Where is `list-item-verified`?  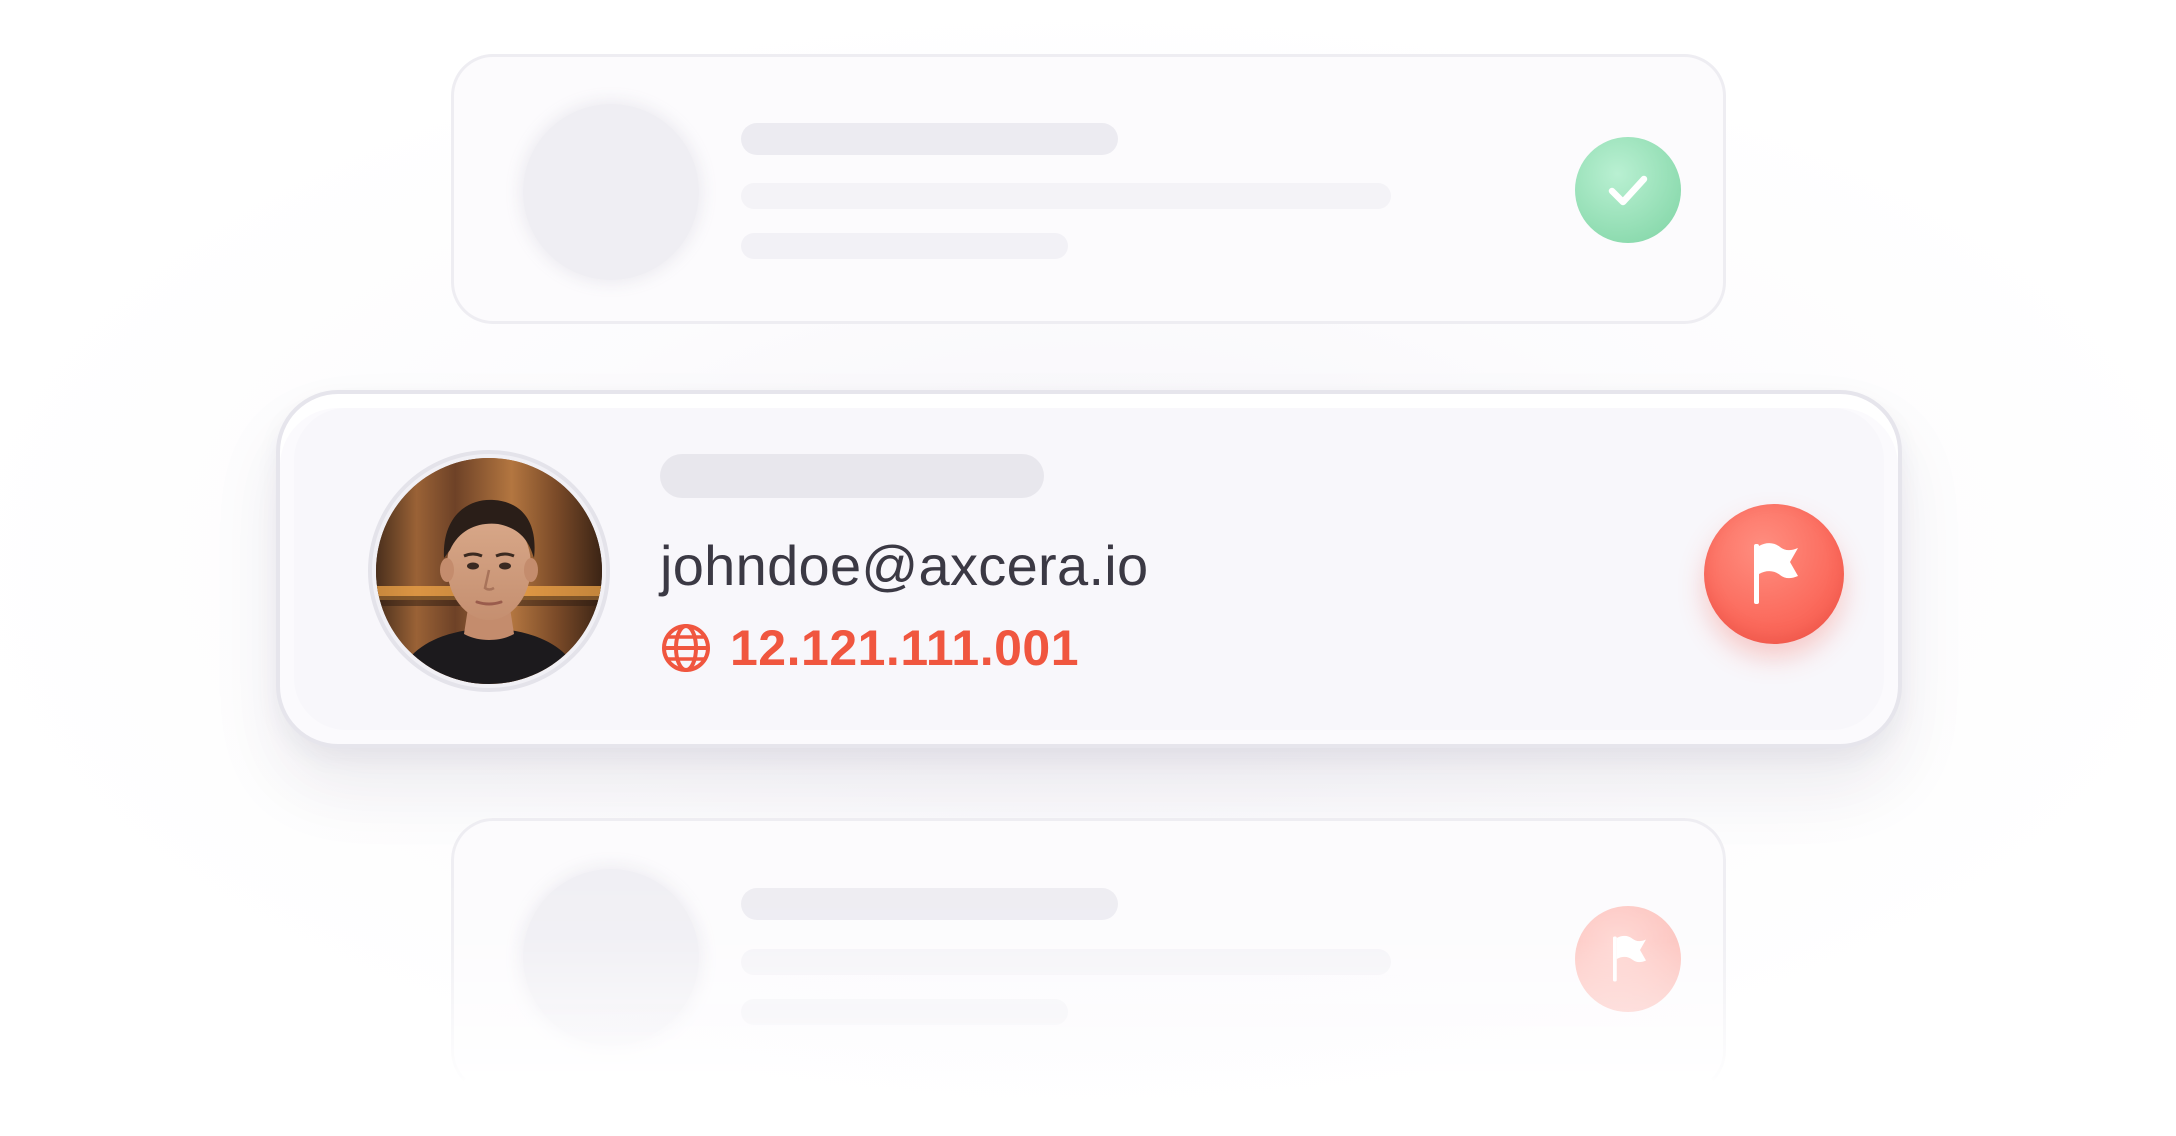
list-item-verified is located at coordinates (1088, 189).